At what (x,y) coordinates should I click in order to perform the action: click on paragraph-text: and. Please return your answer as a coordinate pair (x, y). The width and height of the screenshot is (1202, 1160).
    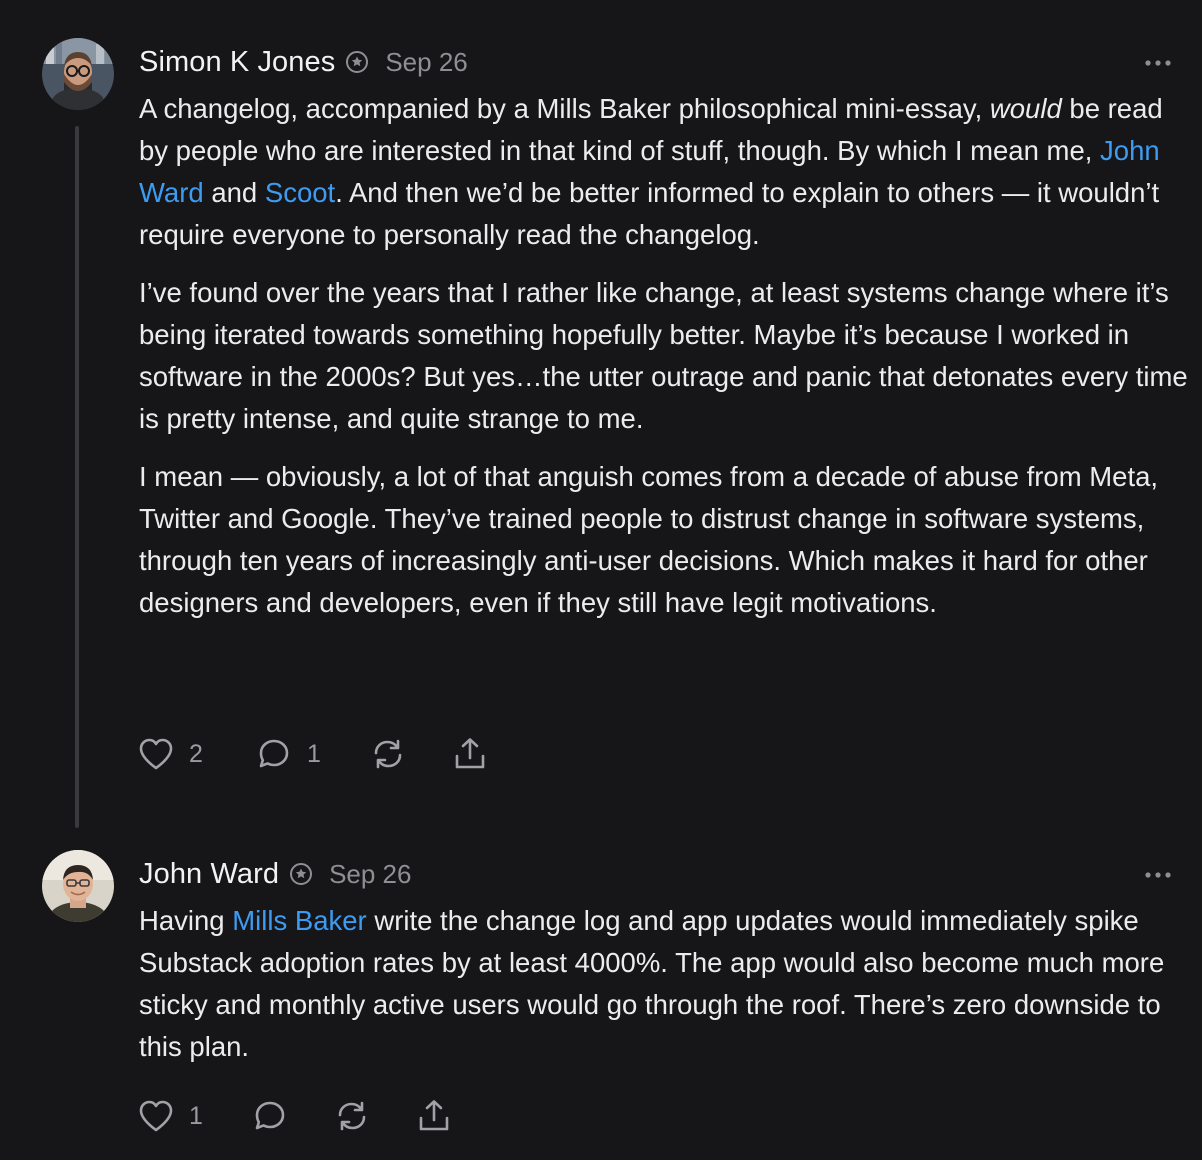
    Looking at the image, I should click on (234, 192).